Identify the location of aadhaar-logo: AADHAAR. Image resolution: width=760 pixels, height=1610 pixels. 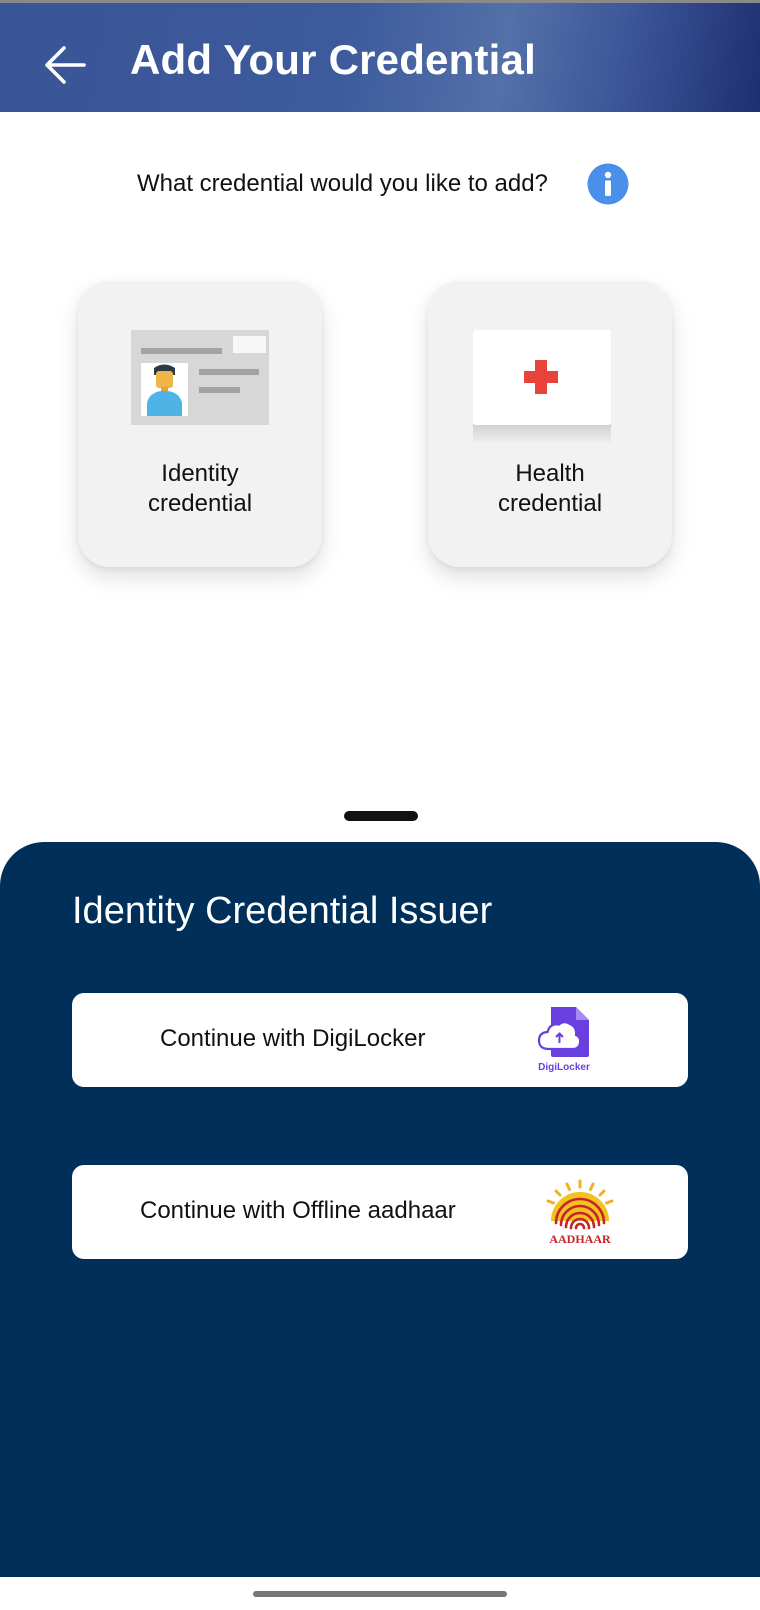
(580, 1213).